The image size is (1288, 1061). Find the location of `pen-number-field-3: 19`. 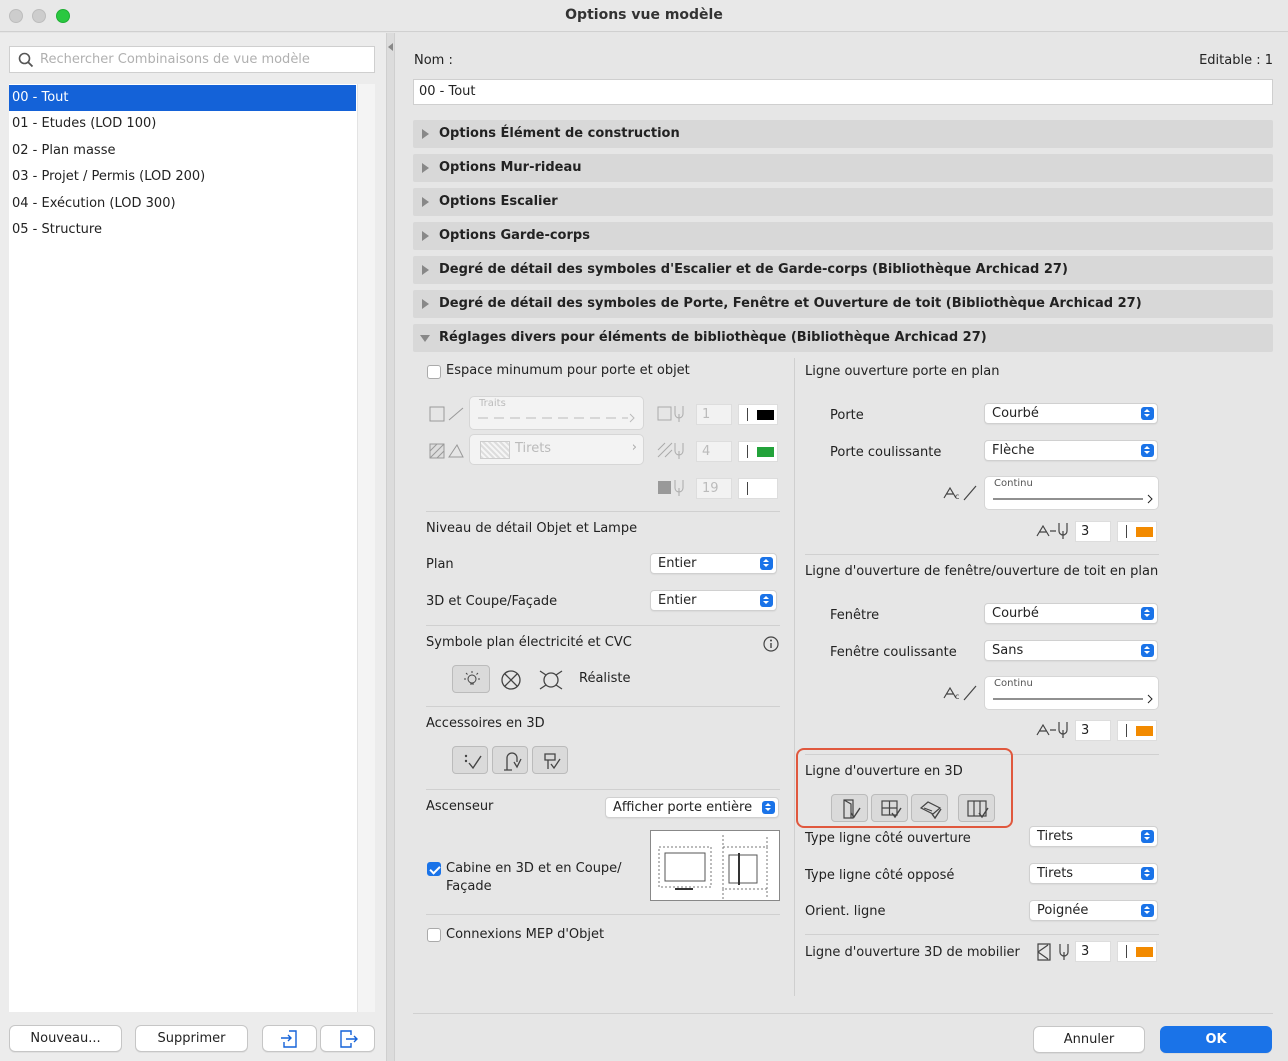

pen-number-field-3: 19 is located at coordinates (714, 488).